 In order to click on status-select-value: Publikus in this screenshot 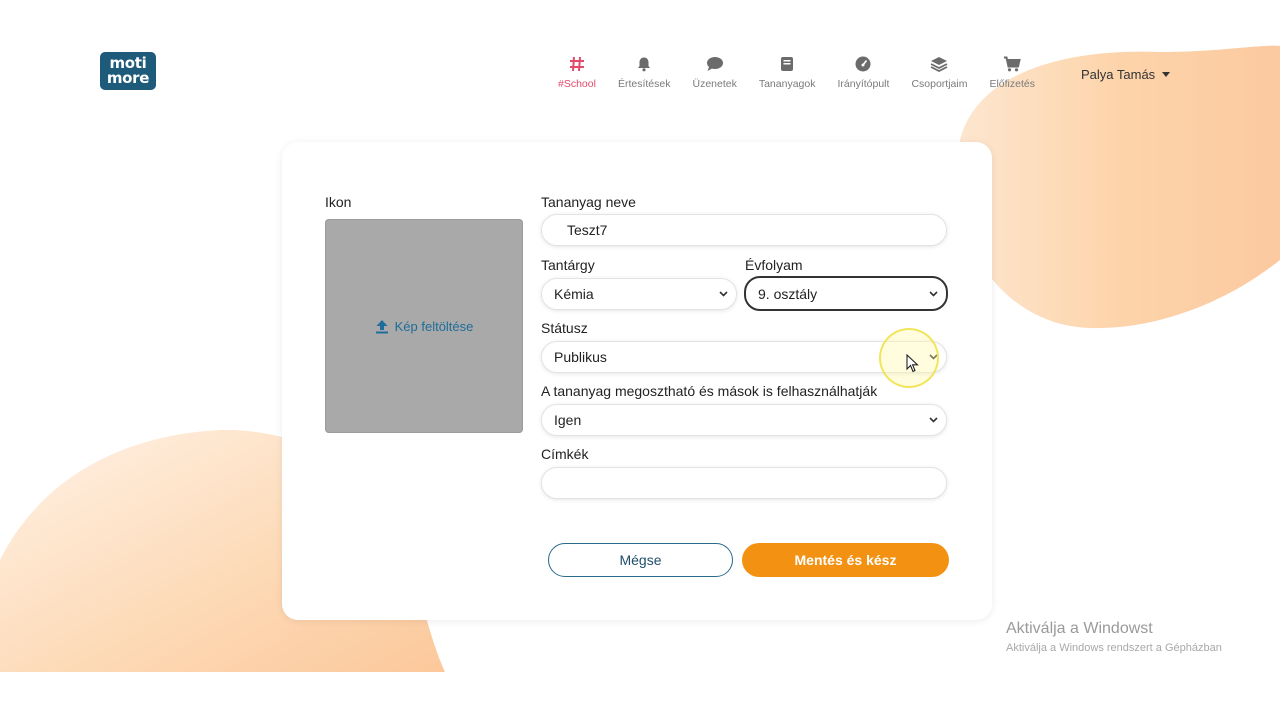, I will do `click(580, 357)`.